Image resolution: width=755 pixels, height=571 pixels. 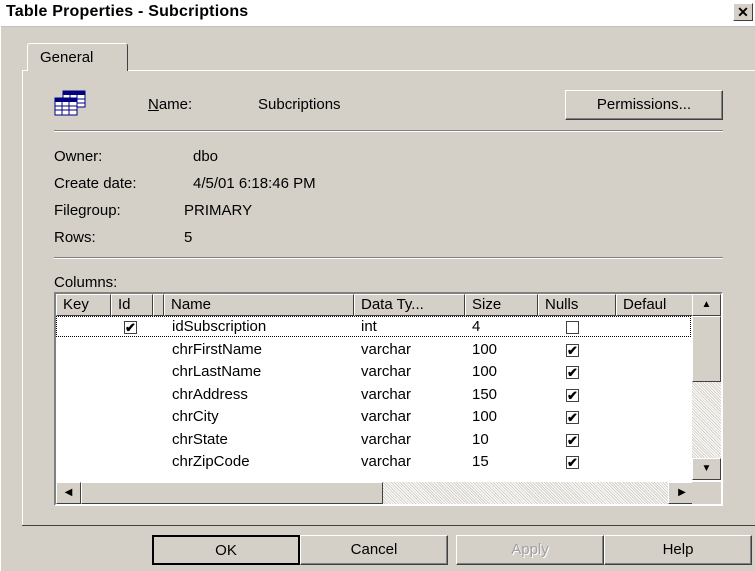 I want to click on rows-value: 5, so click(x=188, y=237).